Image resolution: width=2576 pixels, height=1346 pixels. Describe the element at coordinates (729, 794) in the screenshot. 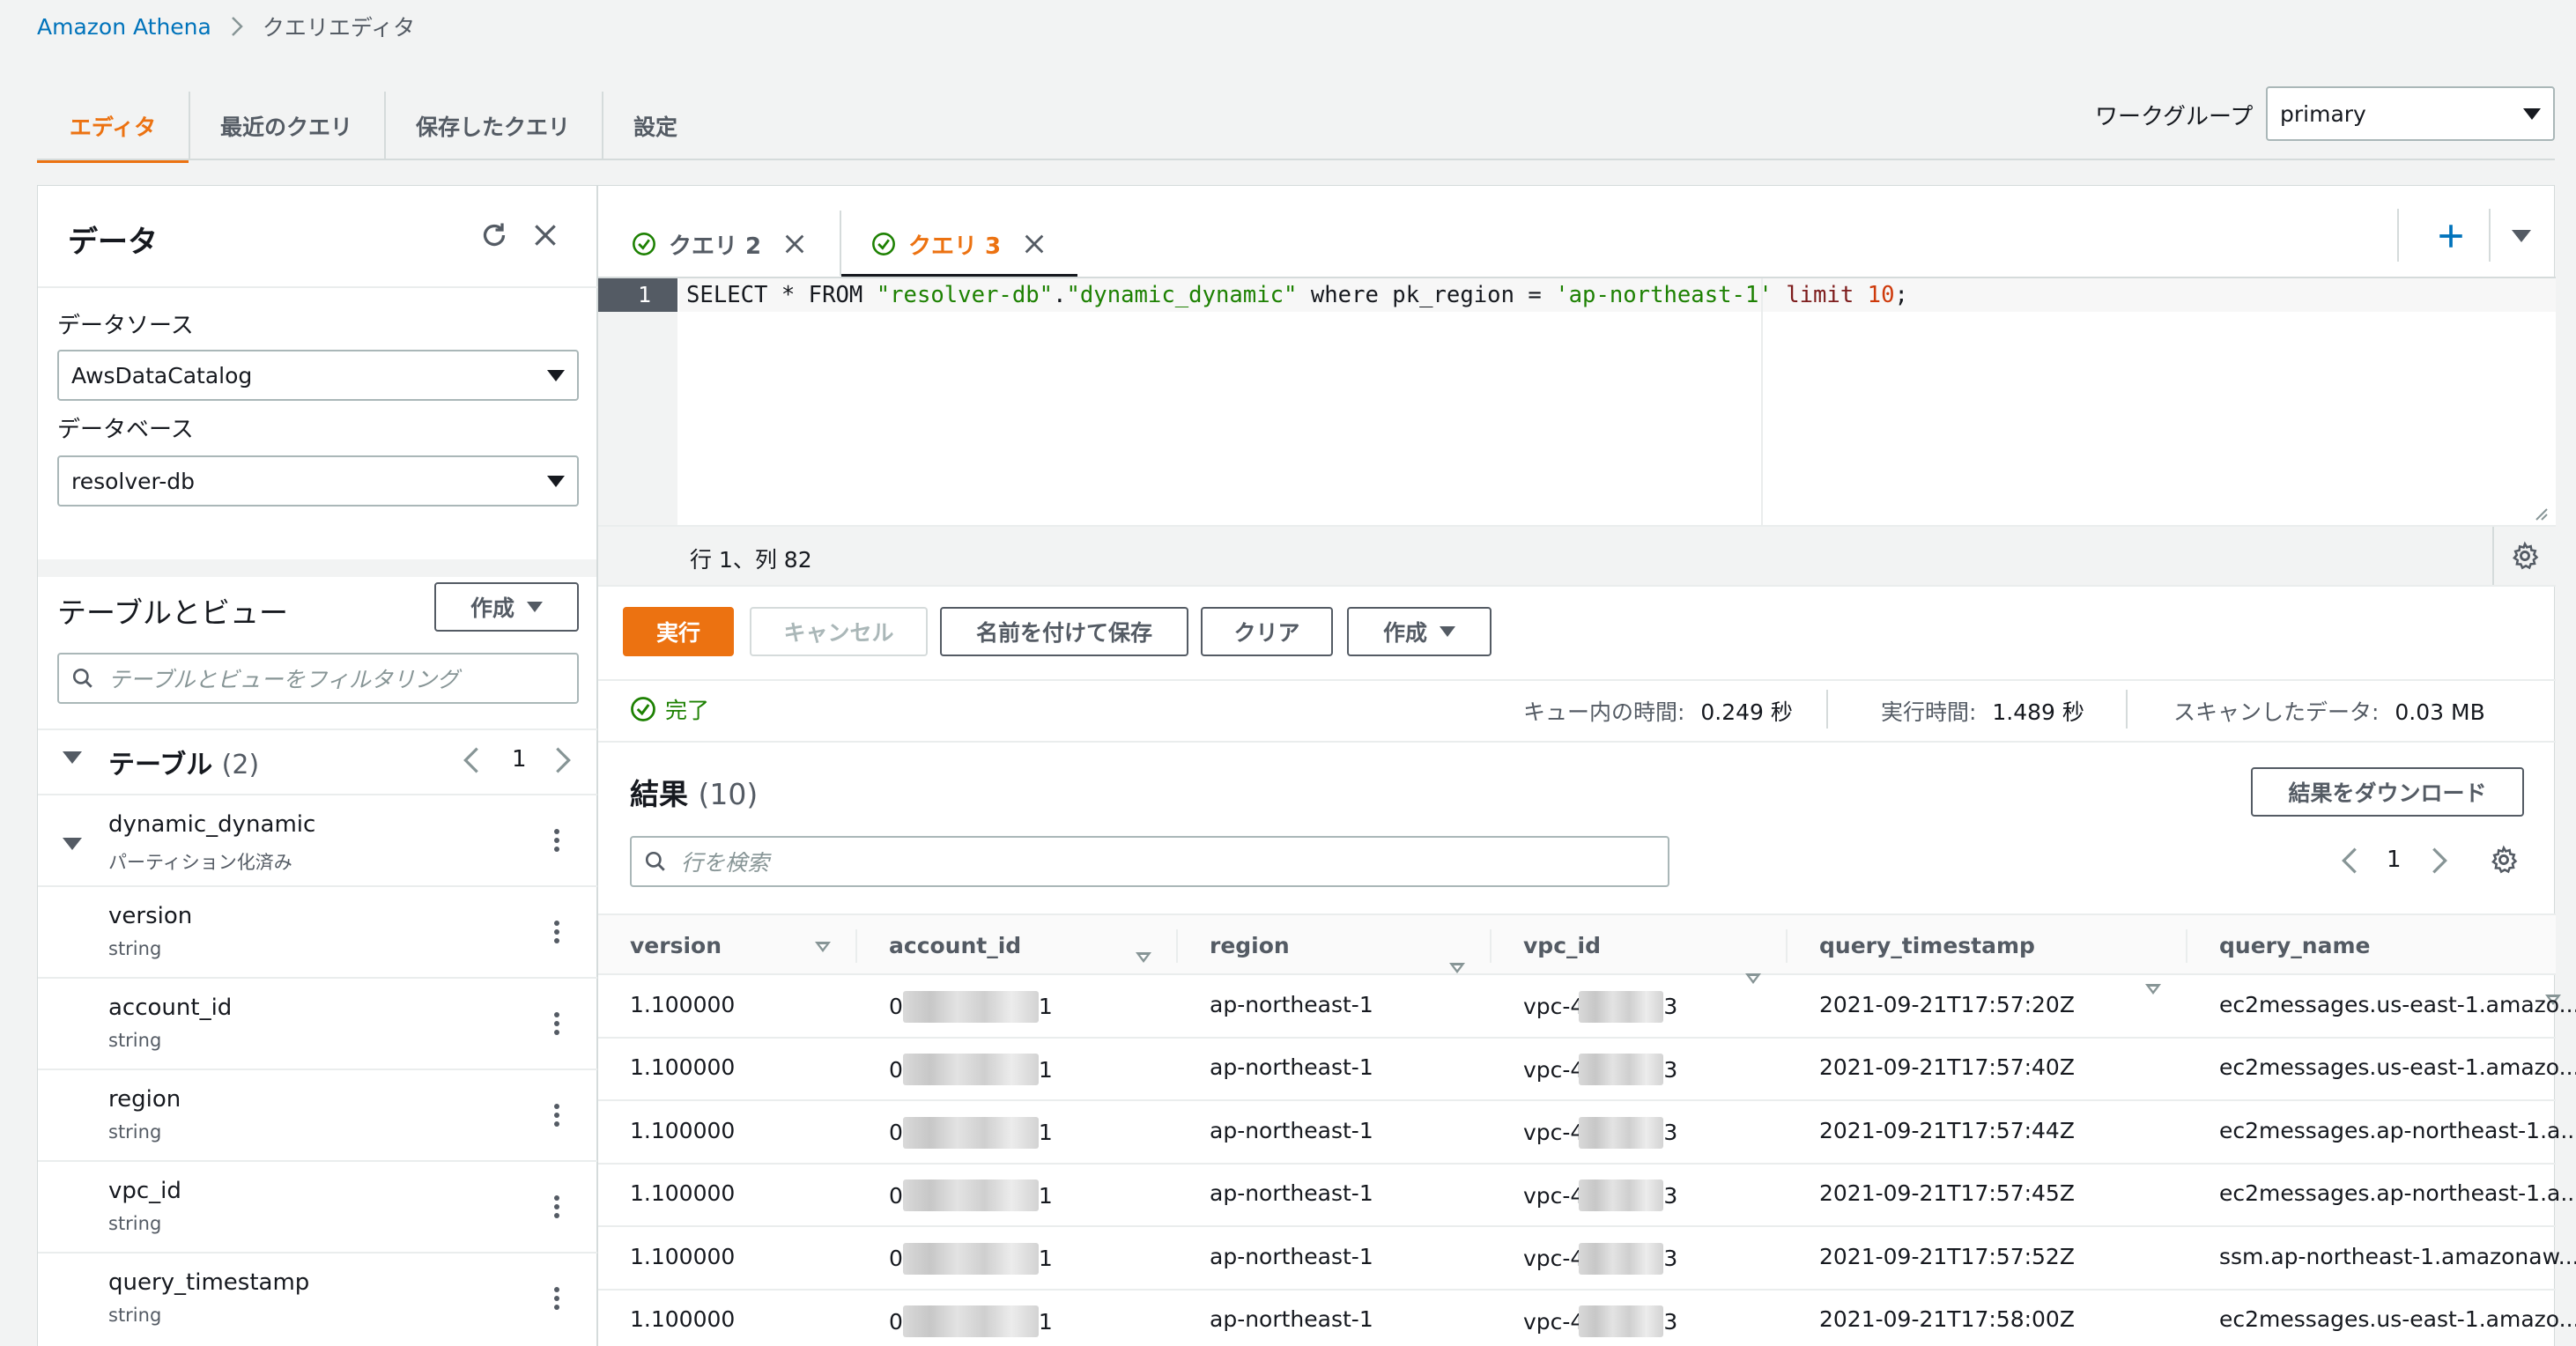

I see `results-count: (10)` at that location.